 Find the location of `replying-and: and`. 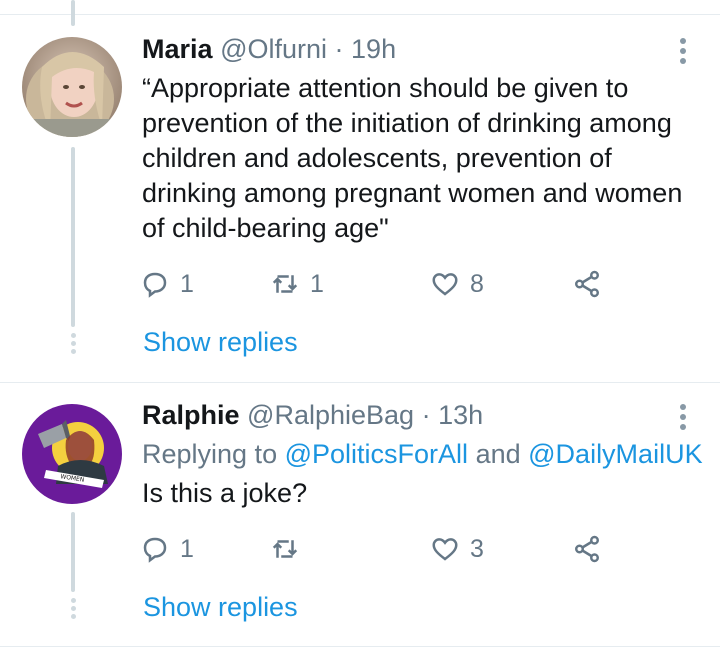

replying-and: and is located at coordinates (498, 454).